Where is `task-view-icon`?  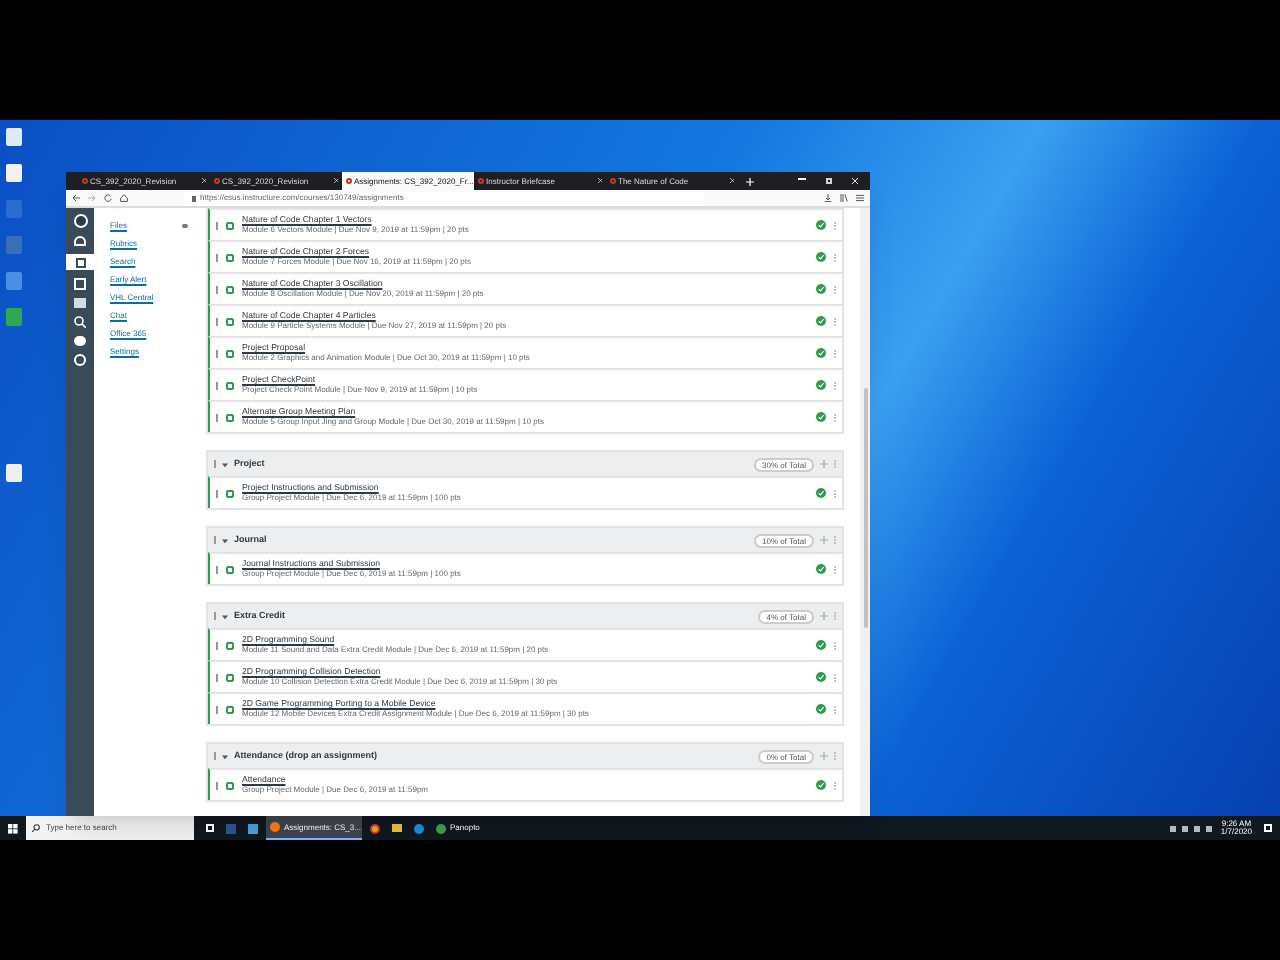
task-view-icon is located at coordinates (210, 828).